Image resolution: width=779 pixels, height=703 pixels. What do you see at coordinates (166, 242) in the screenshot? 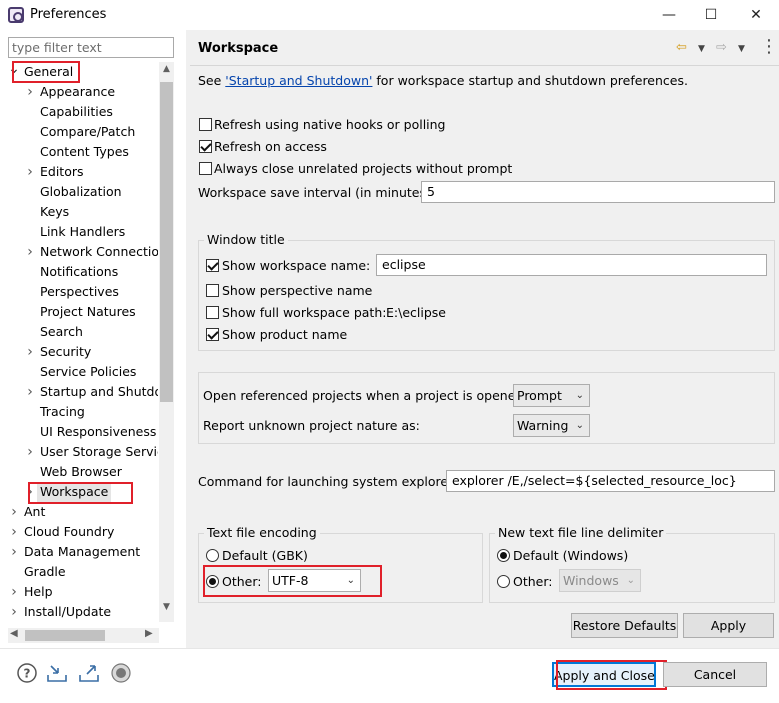
I see `vertical-scroll-thumb` at bounding box center [166, 242].